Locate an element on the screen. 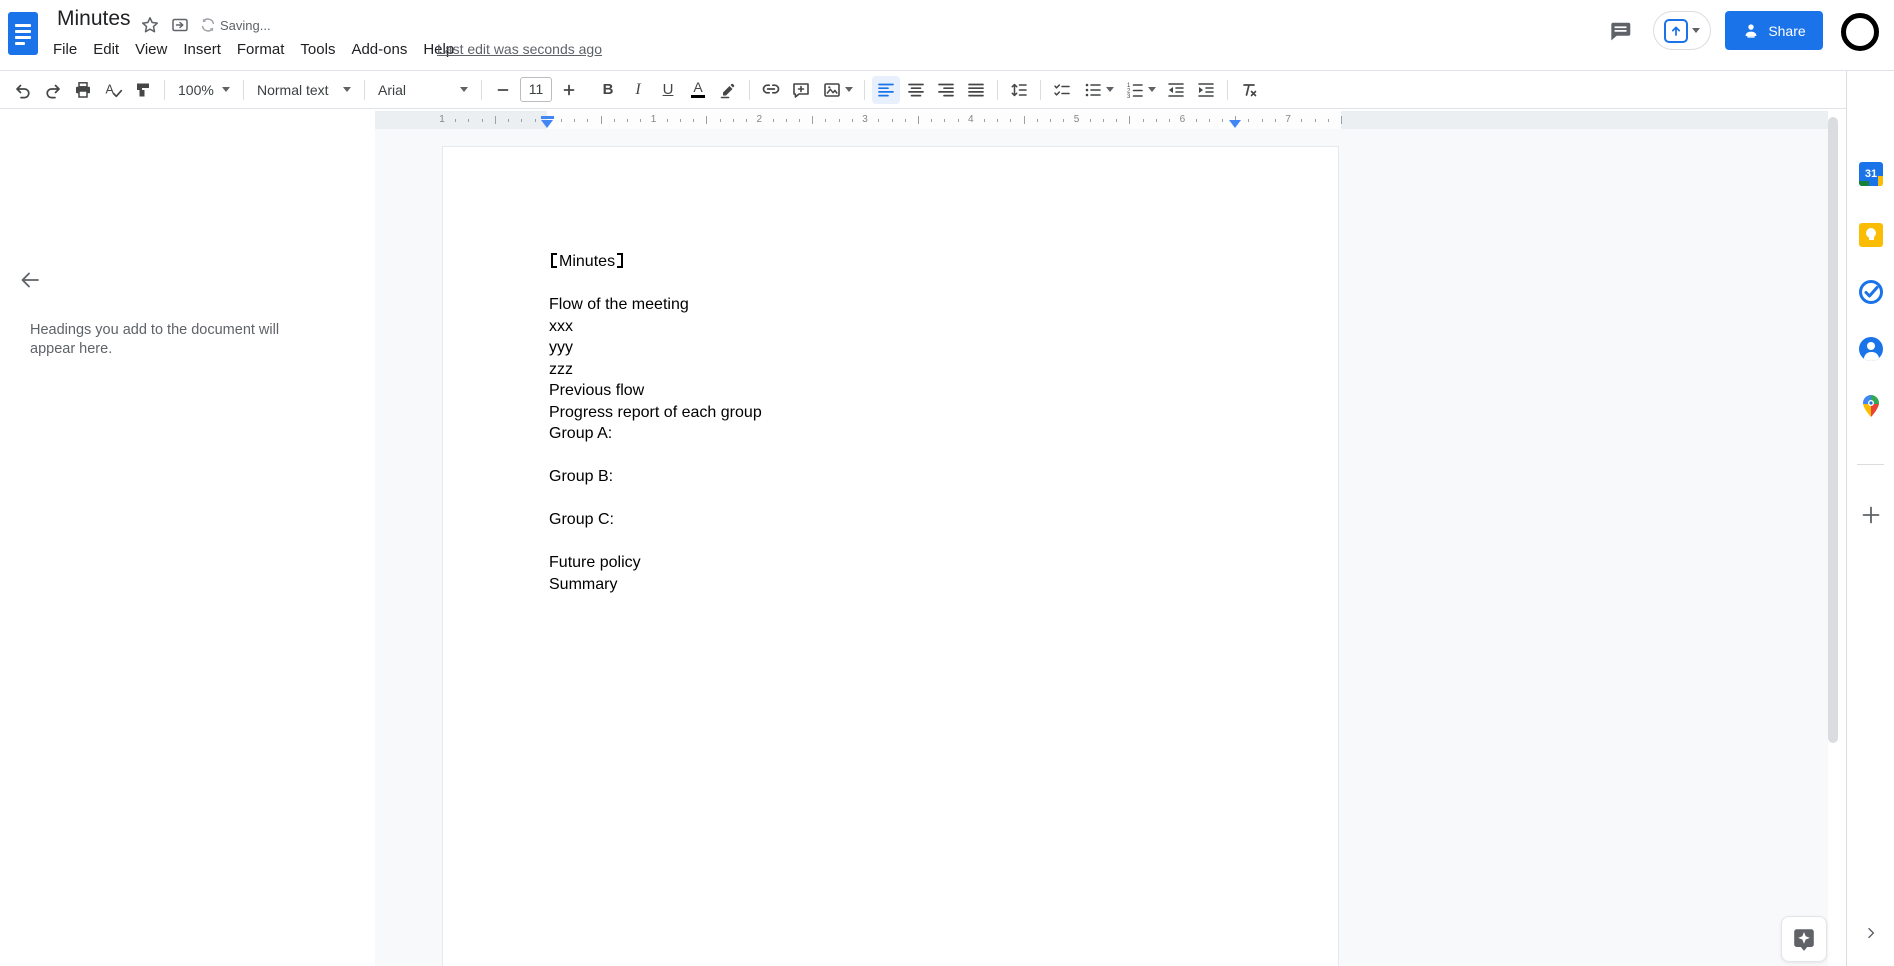 Image resolution: width=1894 pixels, height=966 pixels. comment-history-icon is located at coordinates (1620, 32).